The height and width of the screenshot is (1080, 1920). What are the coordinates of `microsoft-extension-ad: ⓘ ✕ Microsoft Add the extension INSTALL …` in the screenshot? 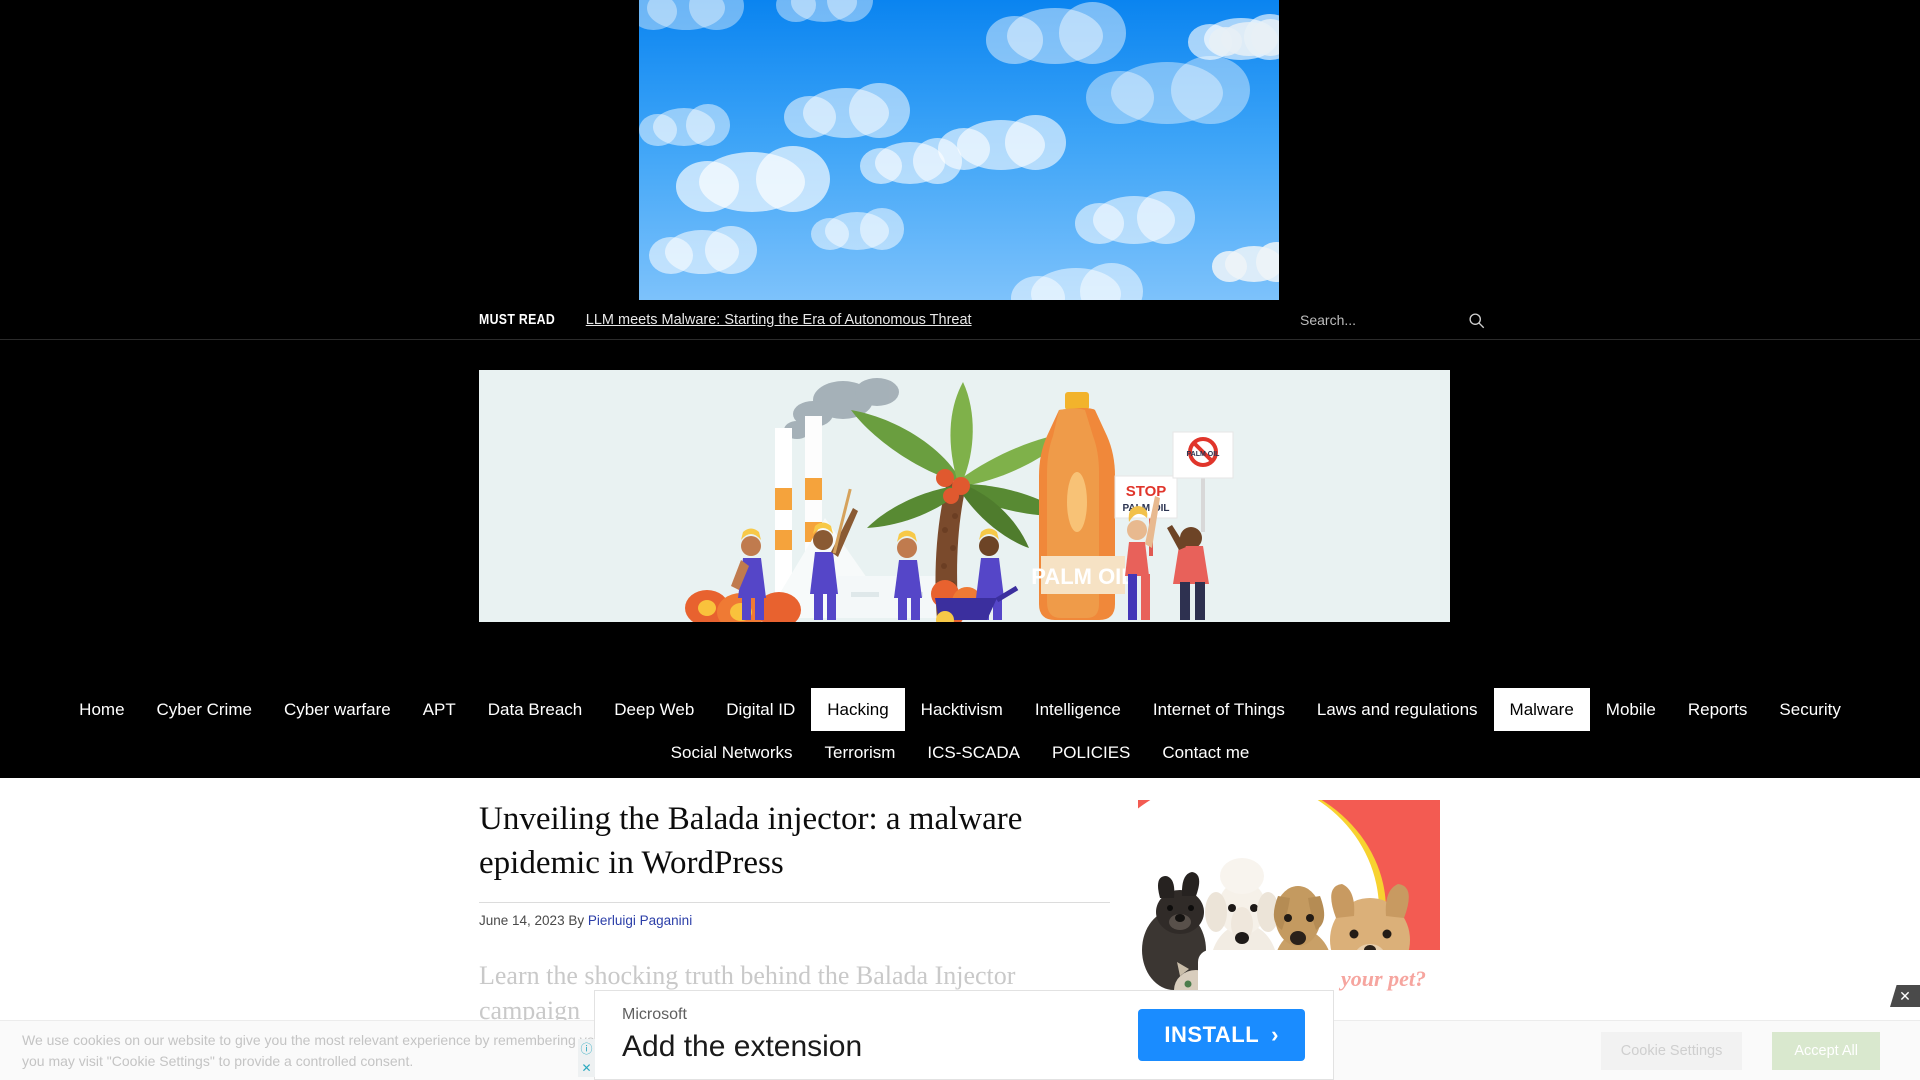 It's located at (956, 1035).